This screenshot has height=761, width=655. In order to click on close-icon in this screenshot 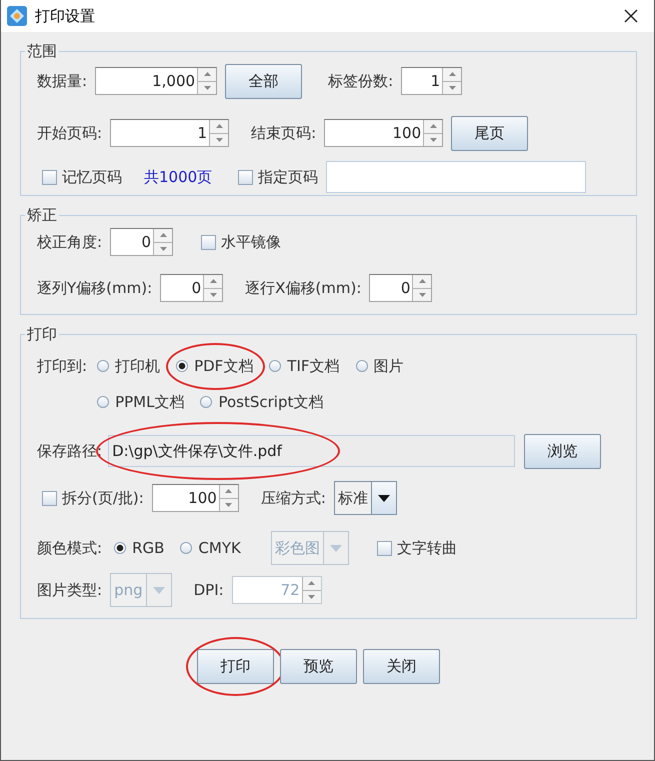, I will do `click(631, 16)`.